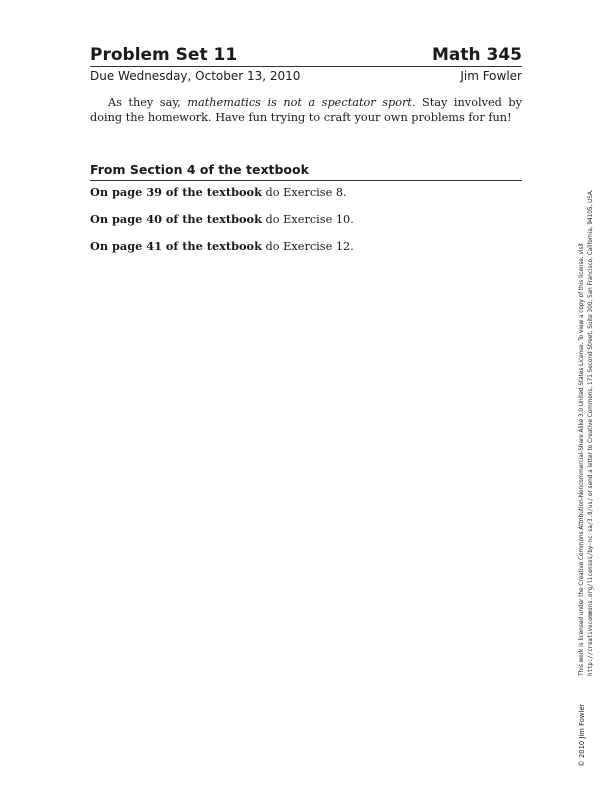 The width and height of the screenshot is (612, 792). Describe the element at coordinates (176, 192) in the screenshot. I see `problem-label: On page 39 of the textbook` at that location.